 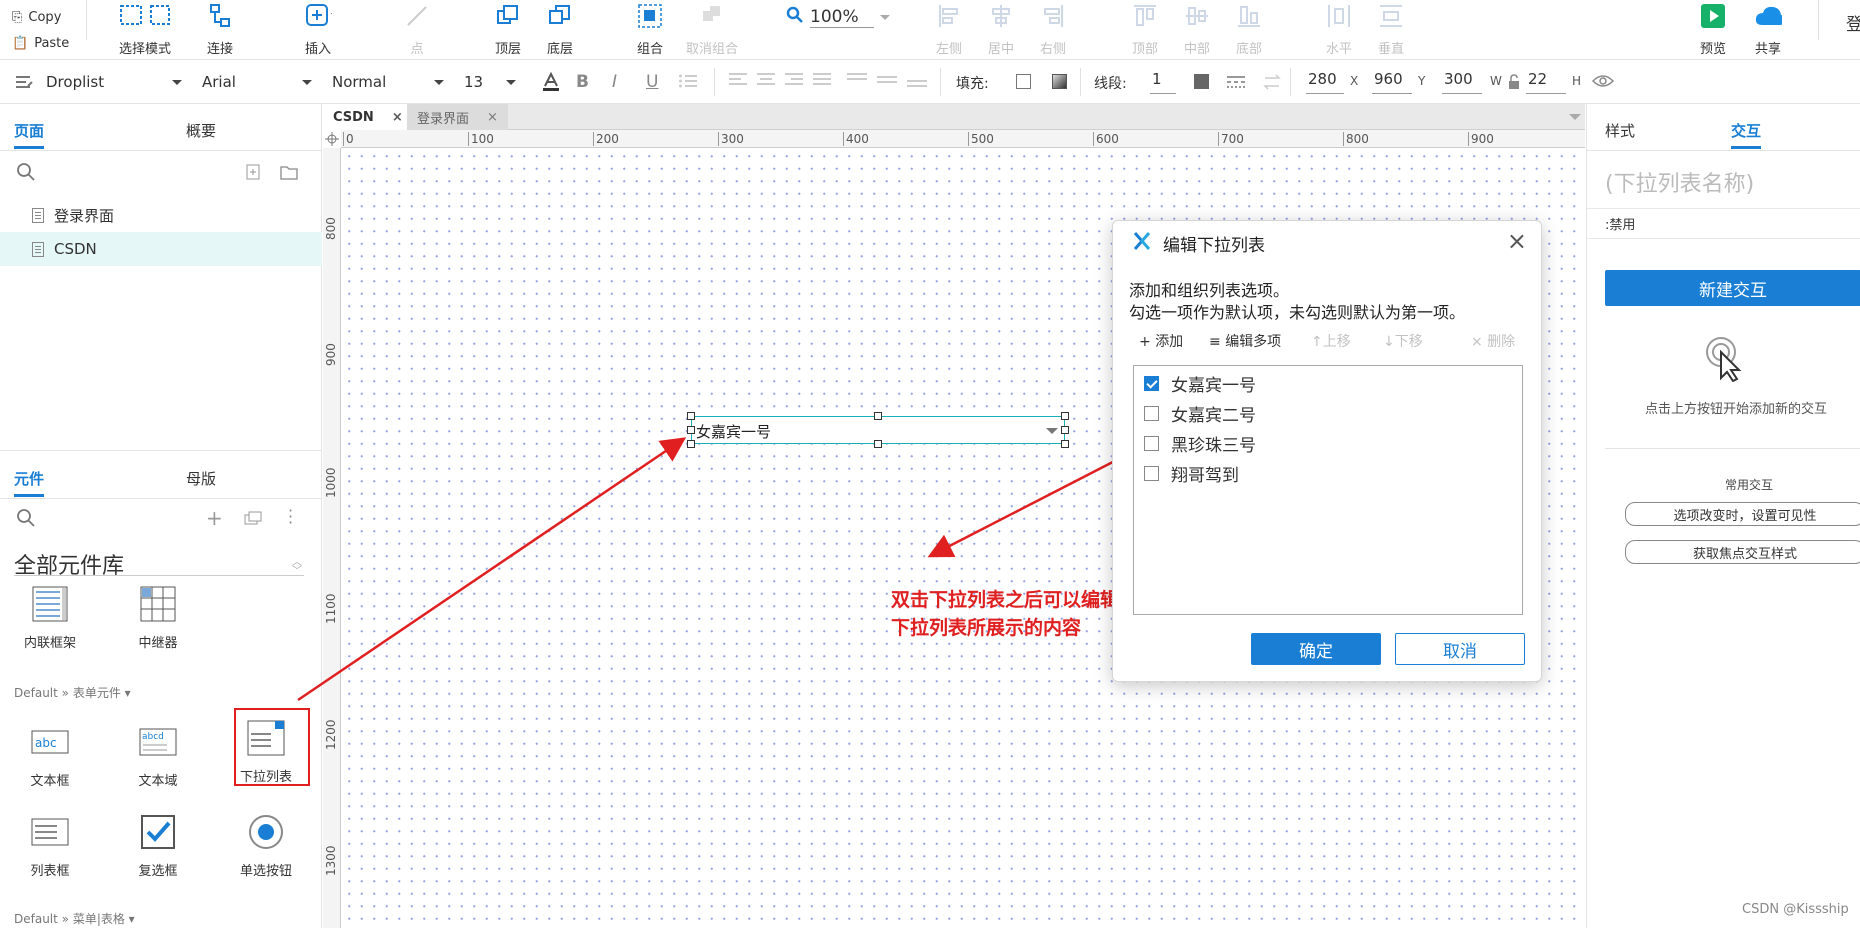 What do you see at coordinates (1034, 502) in the screenshot?
I see `arrow-to-annotation` at bounding box center [1034, 502].